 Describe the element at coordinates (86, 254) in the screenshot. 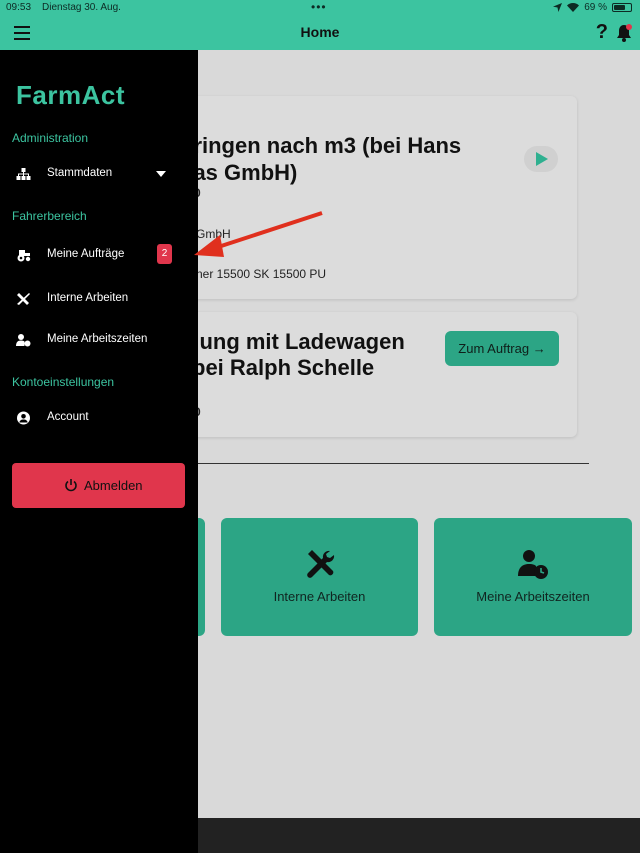

I see `sidebar-item-label: Meine Aufträge` at that location.